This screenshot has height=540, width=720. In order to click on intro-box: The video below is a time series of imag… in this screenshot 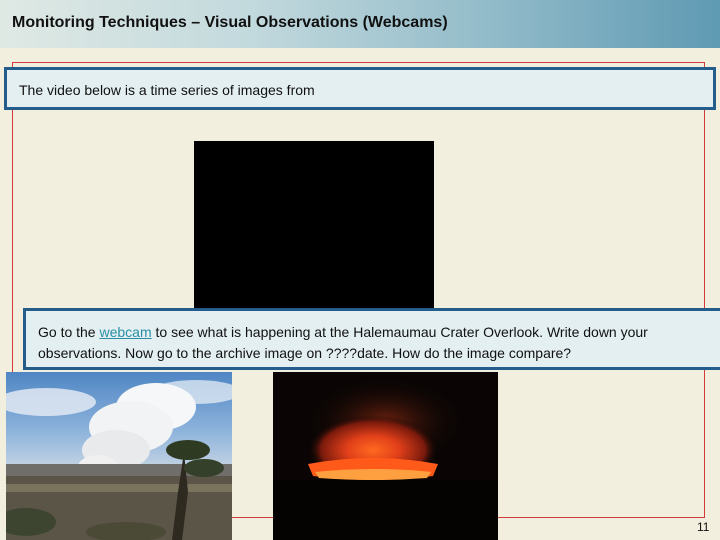, I will do `click(360, 88)`.